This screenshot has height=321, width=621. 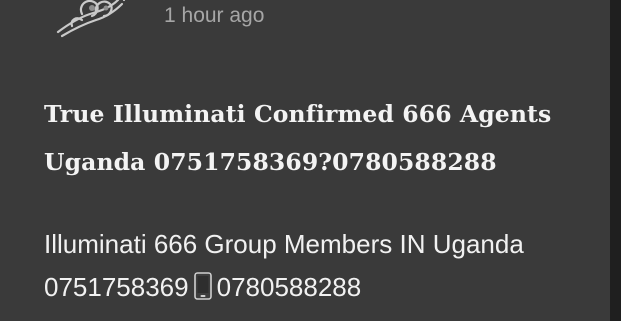 I want to click on post-body-phone-1: 0751758369, so click(x=116, y=287).